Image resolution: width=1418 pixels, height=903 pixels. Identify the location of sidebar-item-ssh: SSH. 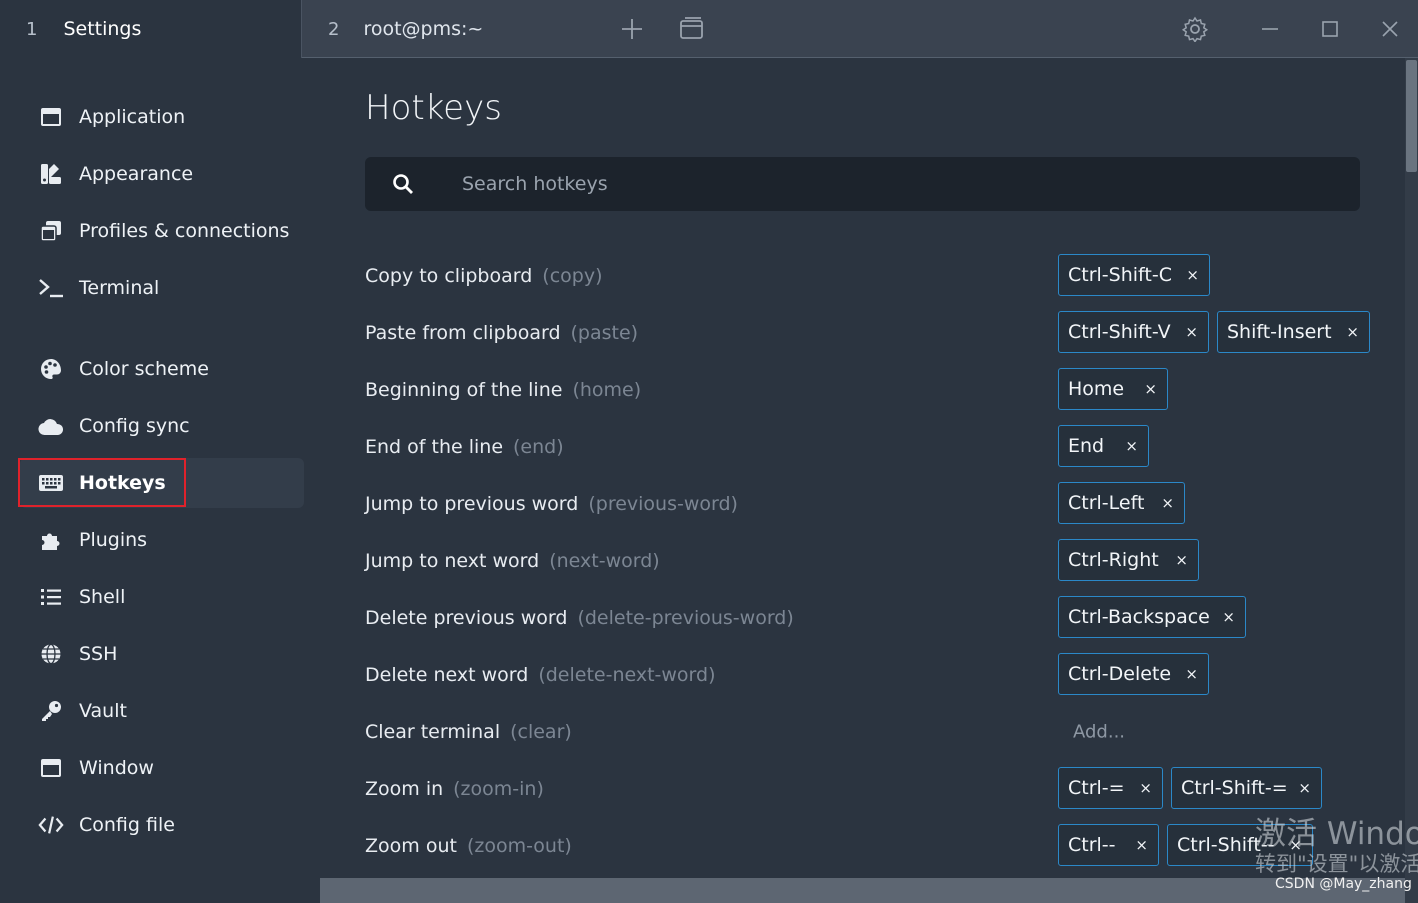
(162, 654).